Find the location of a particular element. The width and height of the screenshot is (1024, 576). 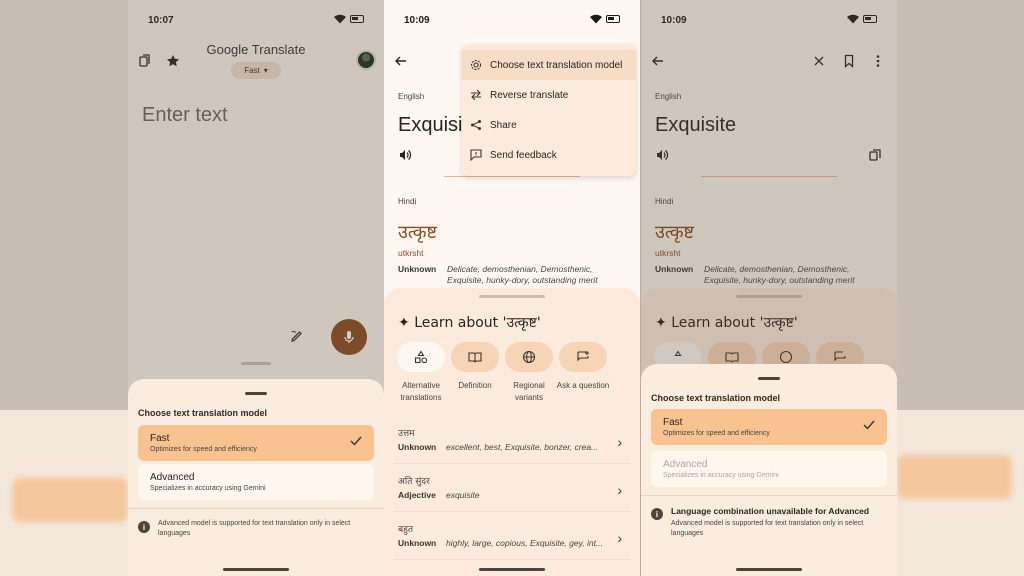

menu-item-send-feedback: Send feedback is located at coordinates (549, 155).